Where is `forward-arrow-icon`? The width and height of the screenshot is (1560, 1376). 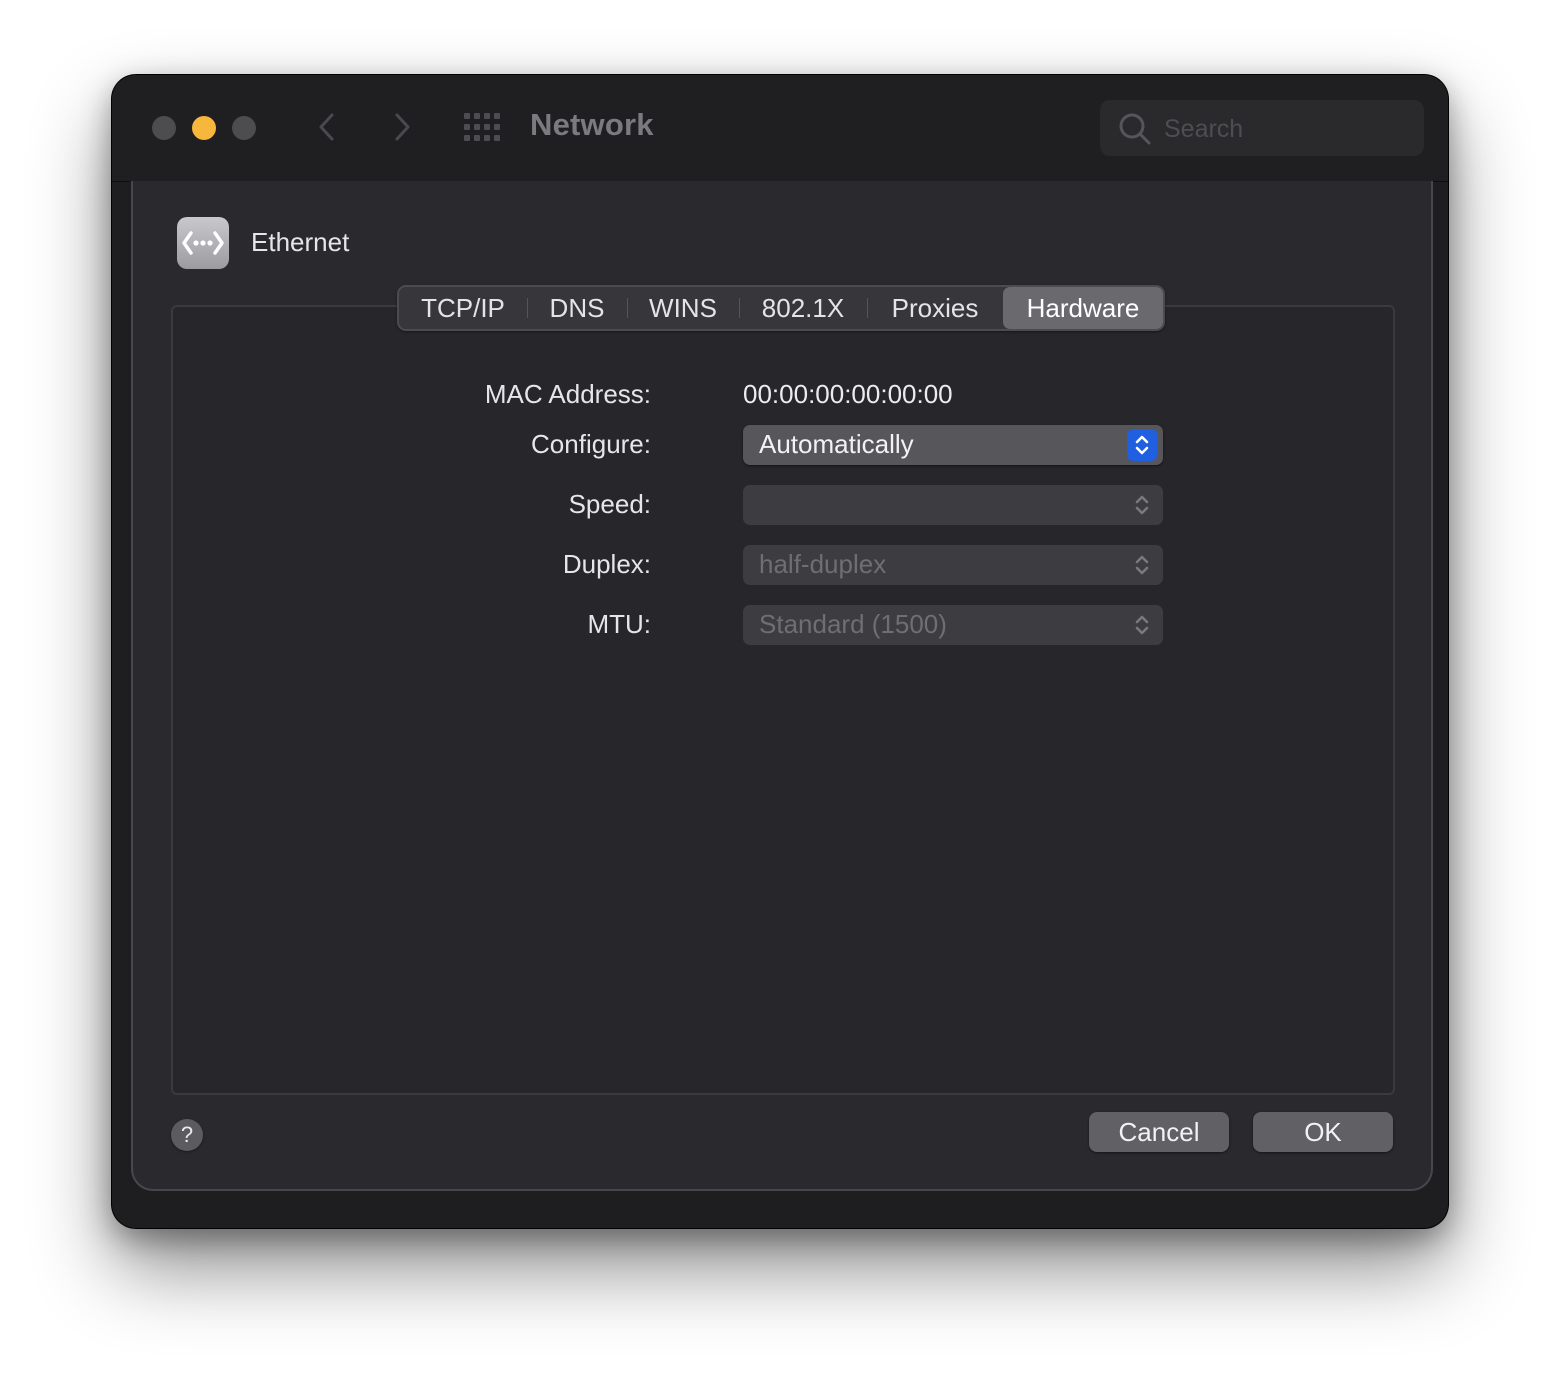
forward-arrow-icon is located at coordinates (402, 127).